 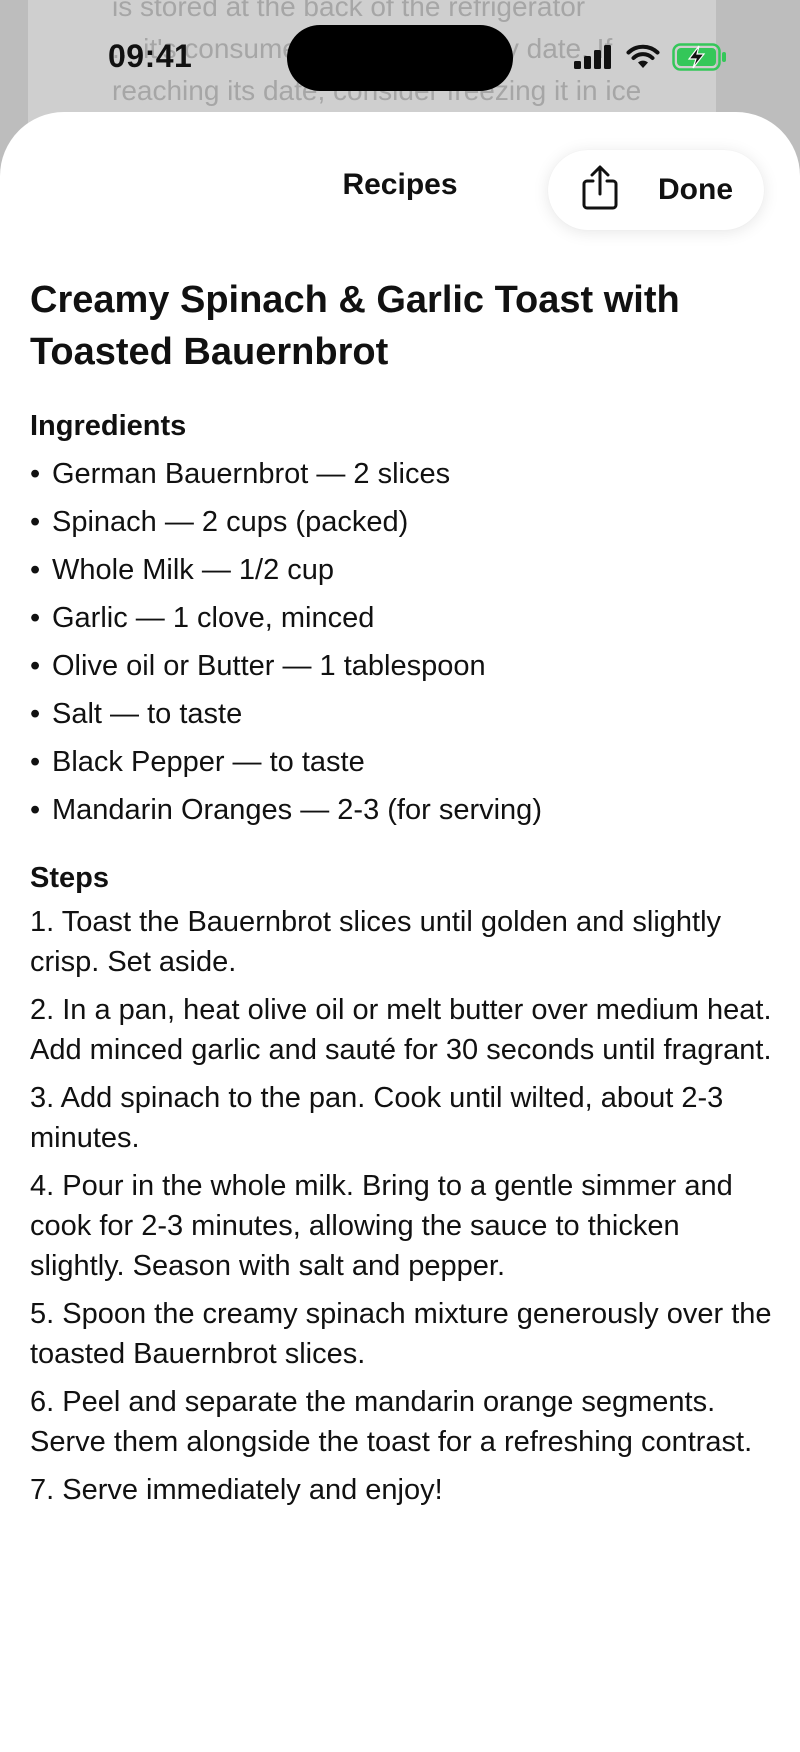 I want to click on dynamic-island, so click(x=400, y=58).